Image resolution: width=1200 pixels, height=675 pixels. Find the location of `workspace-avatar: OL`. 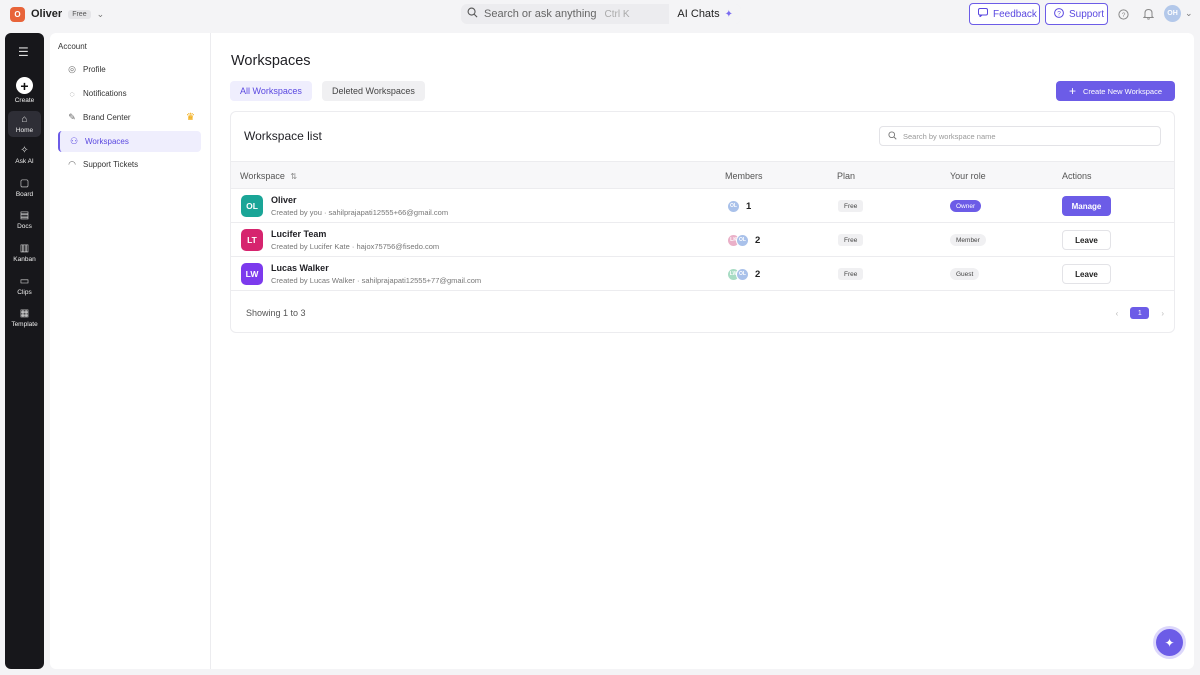

workspace-avatar: OL is located at coordinates (252, 206).